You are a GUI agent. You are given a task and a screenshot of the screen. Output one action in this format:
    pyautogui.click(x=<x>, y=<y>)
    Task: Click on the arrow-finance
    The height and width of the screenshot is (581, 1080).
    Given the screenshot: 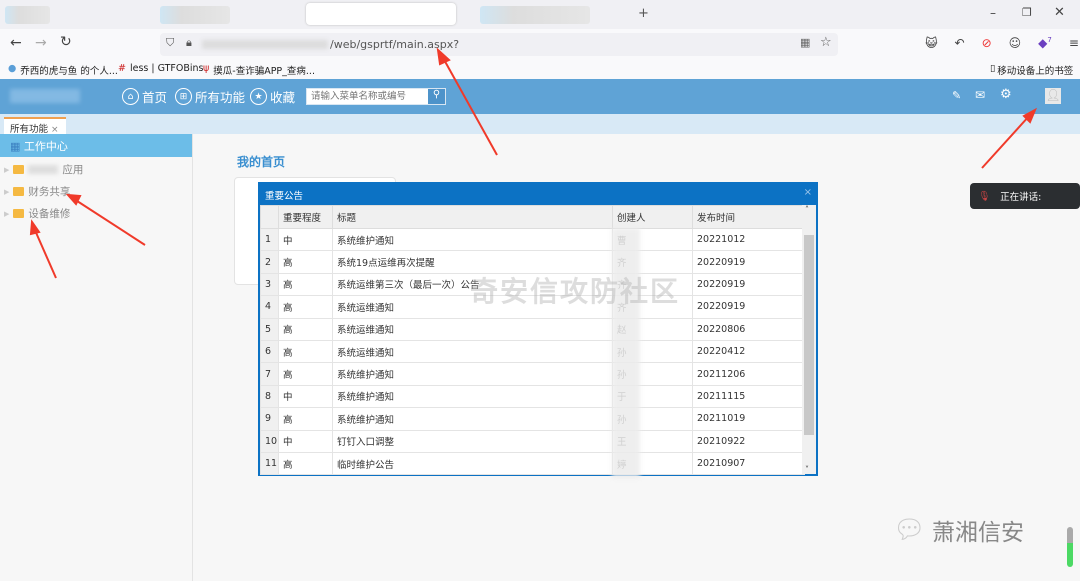 What is the action you would take?
    pyautogui.click(x=109, y=222)
    